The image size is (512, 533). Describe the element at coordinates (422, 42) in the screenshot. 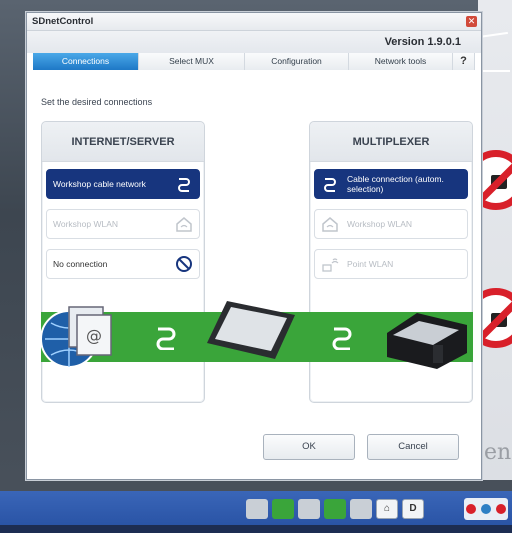

I see `version-label: Version 1.9.0.1` at that location.